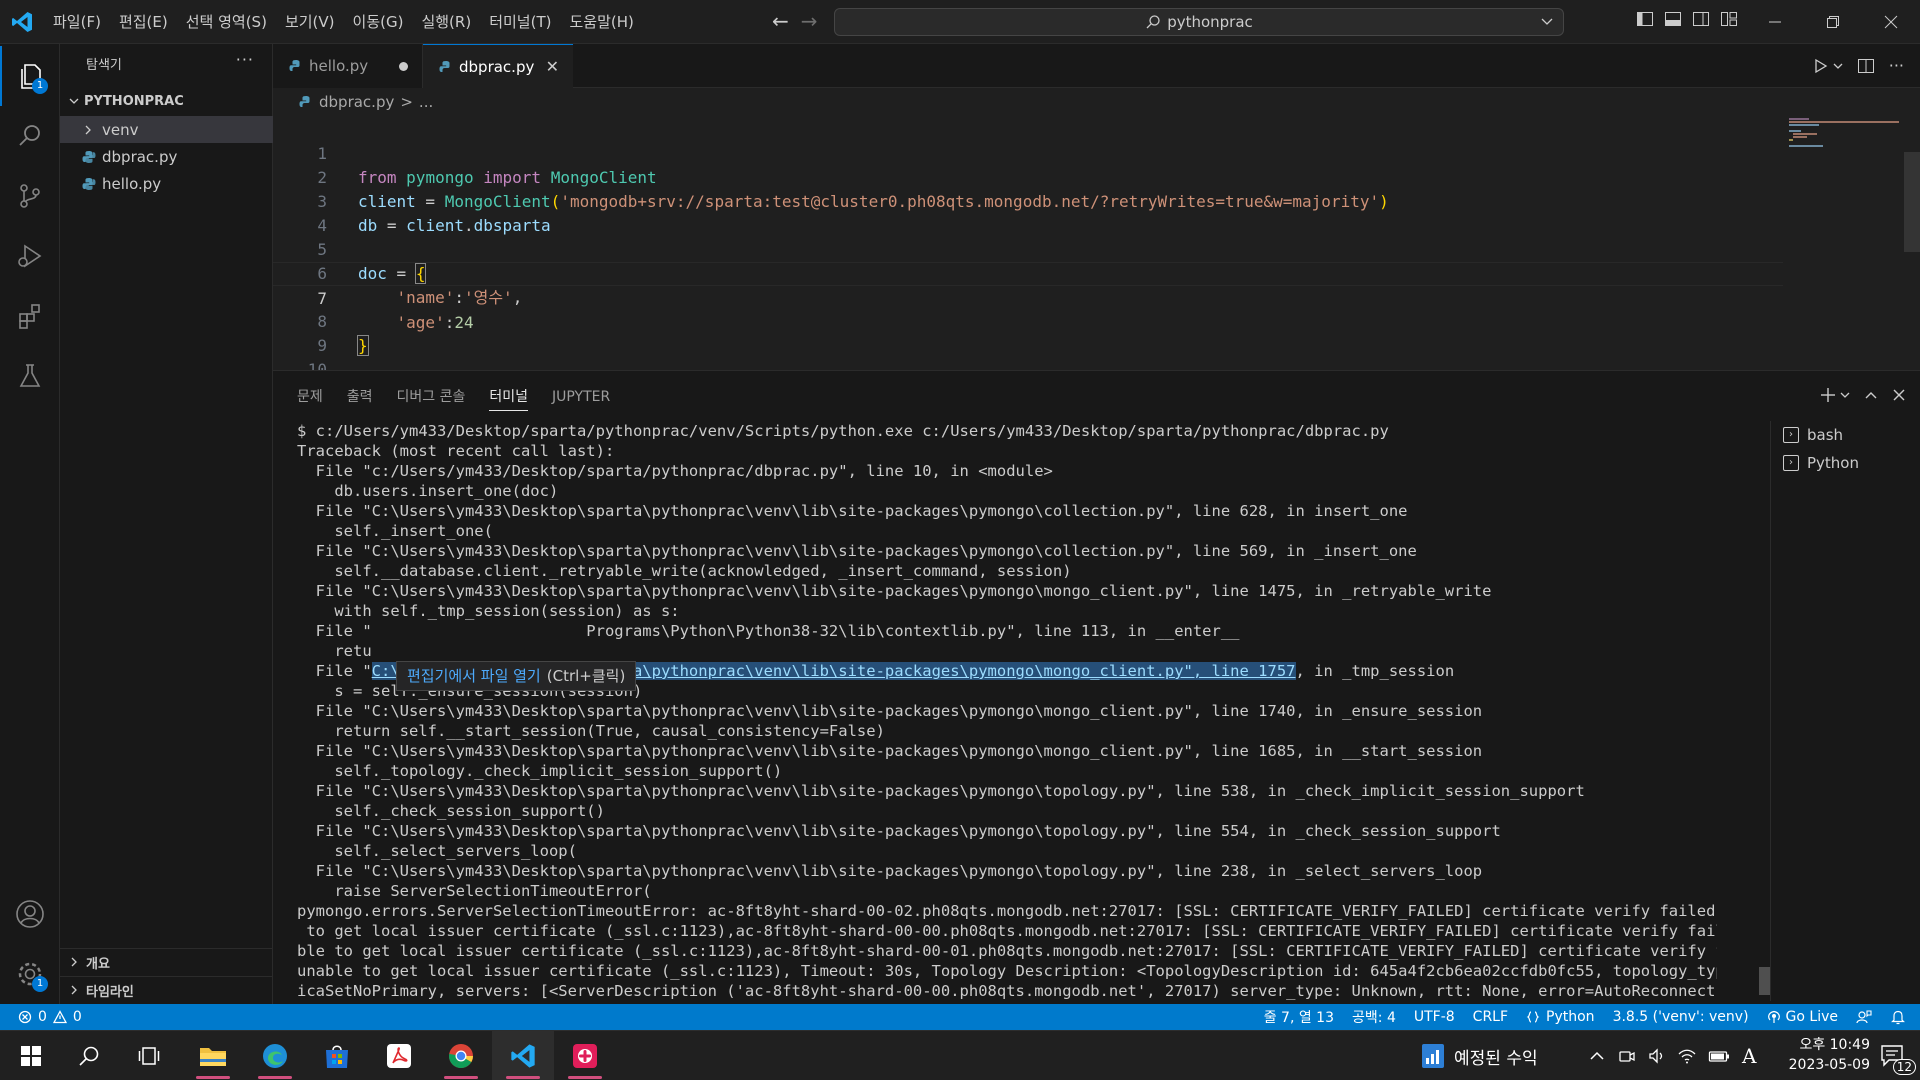 This screenshot has width=1920, height=1080. What do you see at coordinates (1673, 19) in the screenshot?
I see `toggle-panel-icon` at bounding box center [1673, 19].